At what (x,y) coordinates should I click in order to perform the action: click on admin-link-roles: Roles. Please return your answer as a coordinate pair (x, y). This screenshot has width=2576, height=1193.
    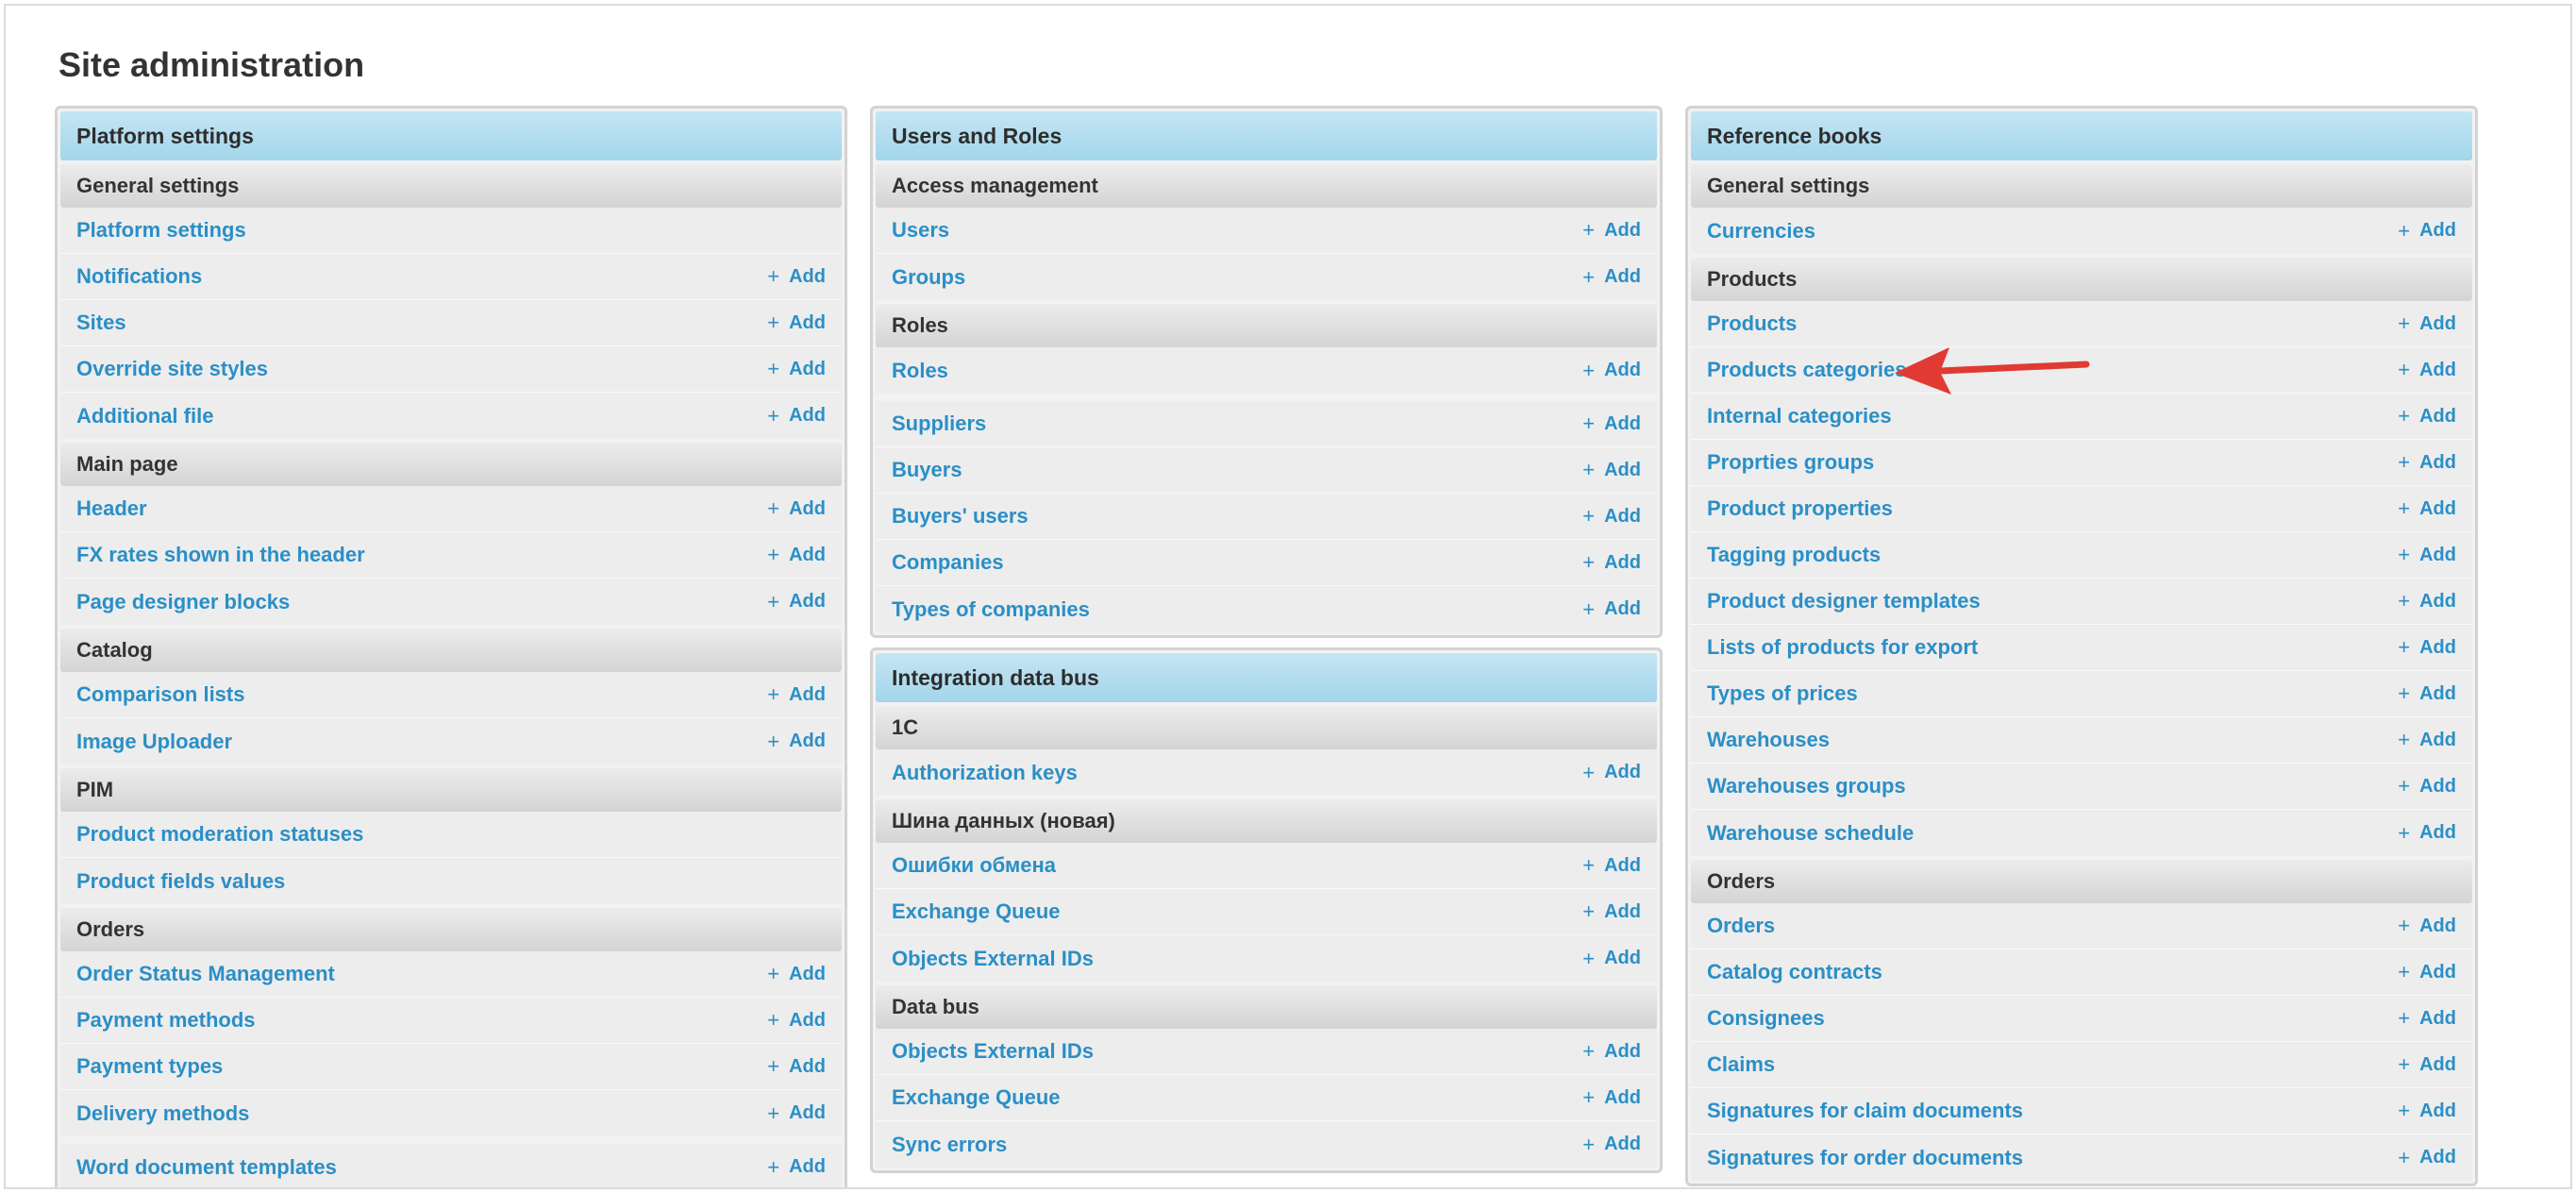
    Looking at the image, I should click on (920, 371).